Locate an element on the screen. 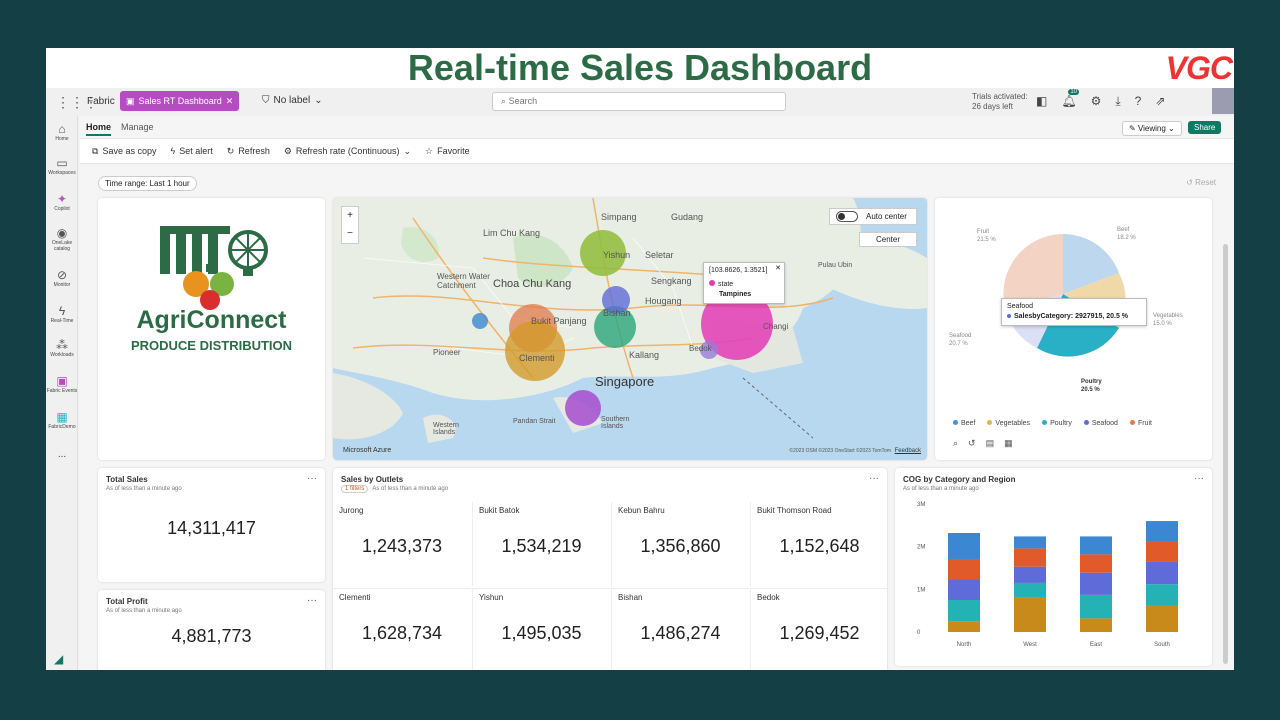 This screenshot has width=1280, height=720. outlet-name: Bedok is located at coordinates (768, 597).